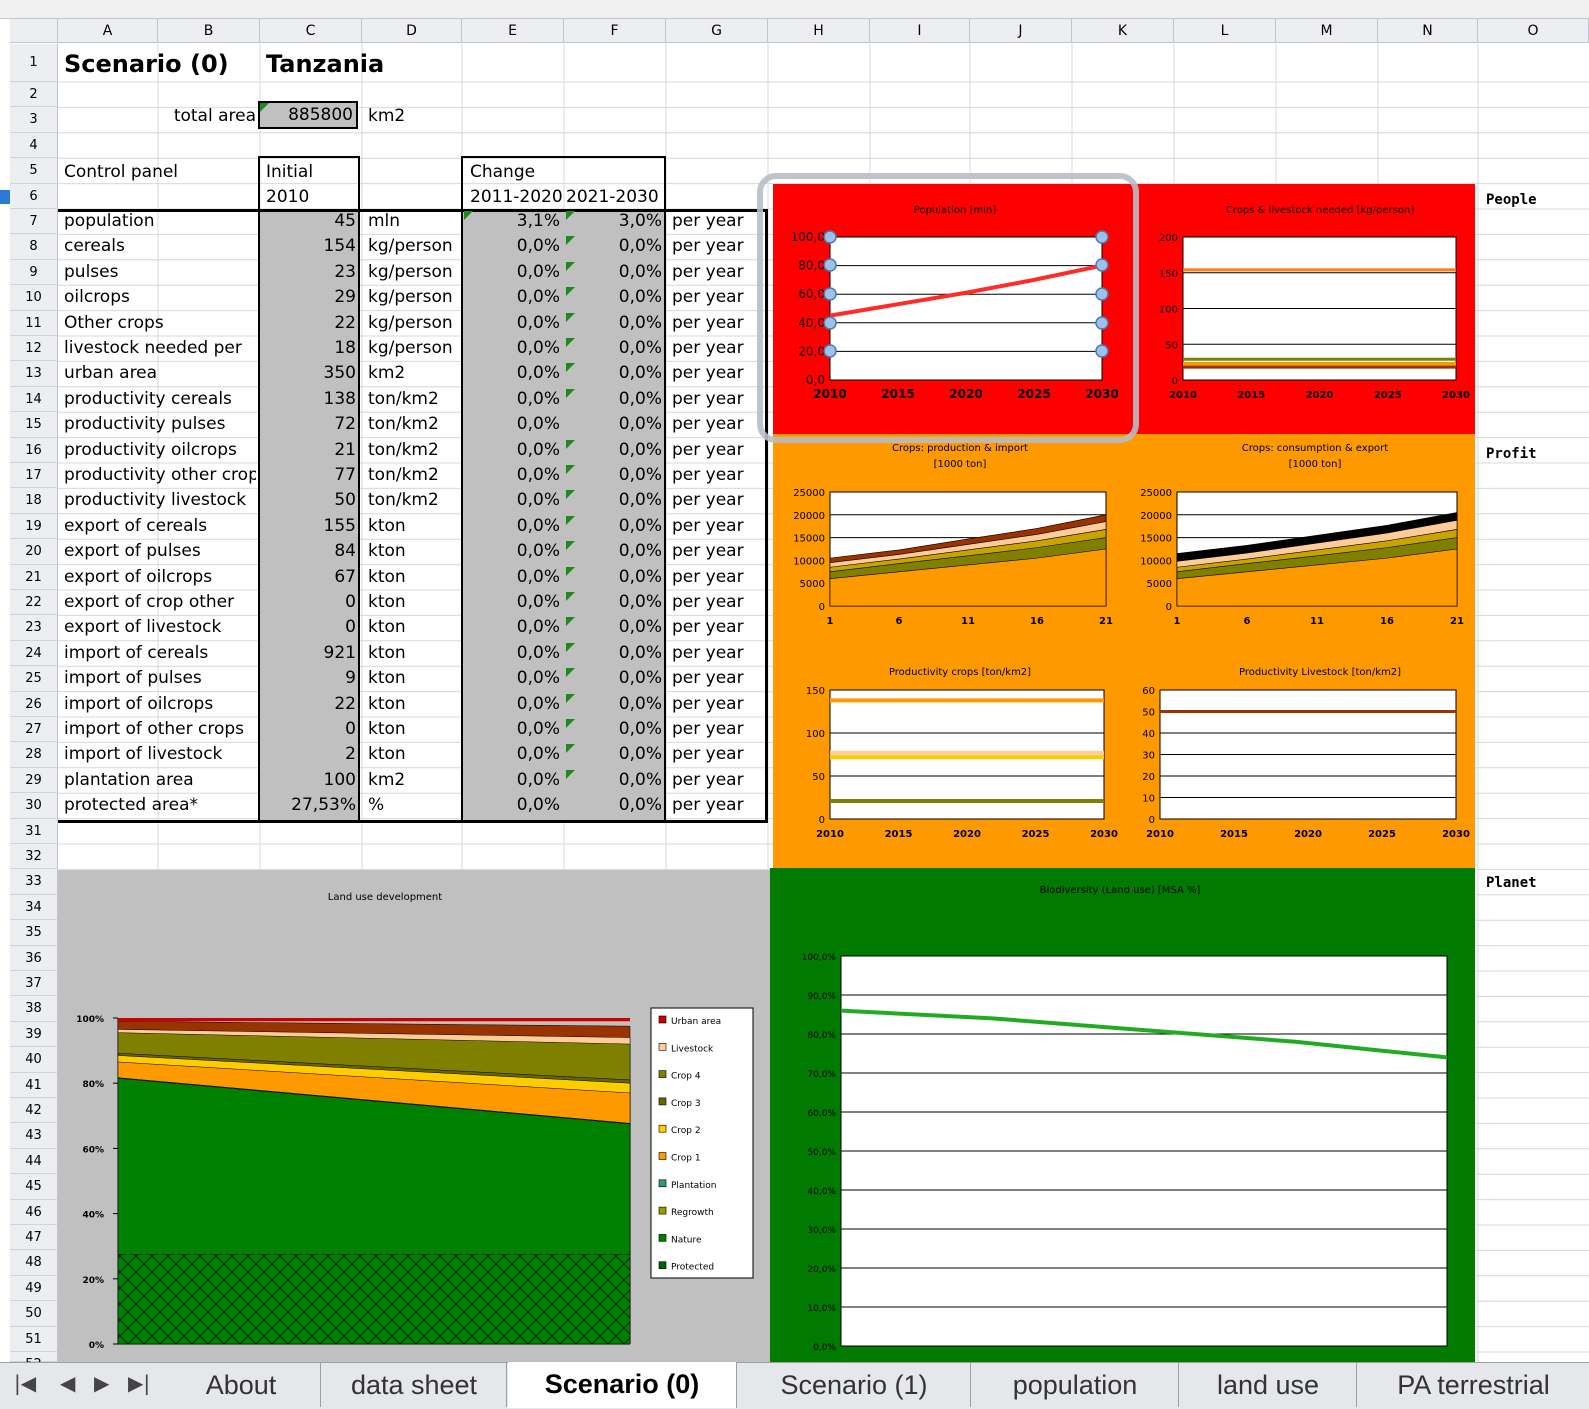  I want to click on chart-title: Crops & livestock needed [kg/person], so click(1320, 210).